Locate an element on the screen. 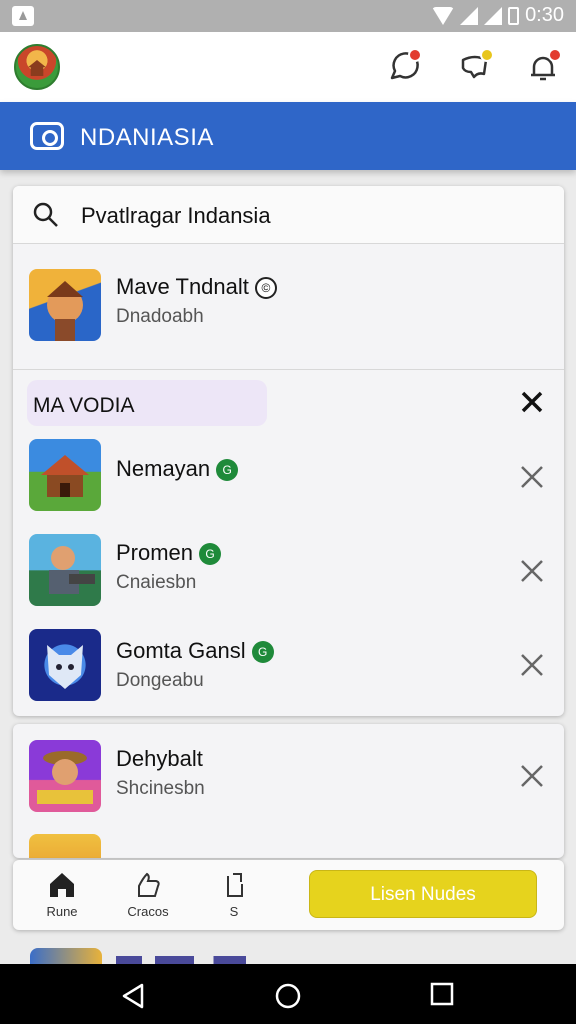 Image resolution: width=576 pixels, height=1024 pixels. item-title: Dehybalt is located at coordinates (159, 758).